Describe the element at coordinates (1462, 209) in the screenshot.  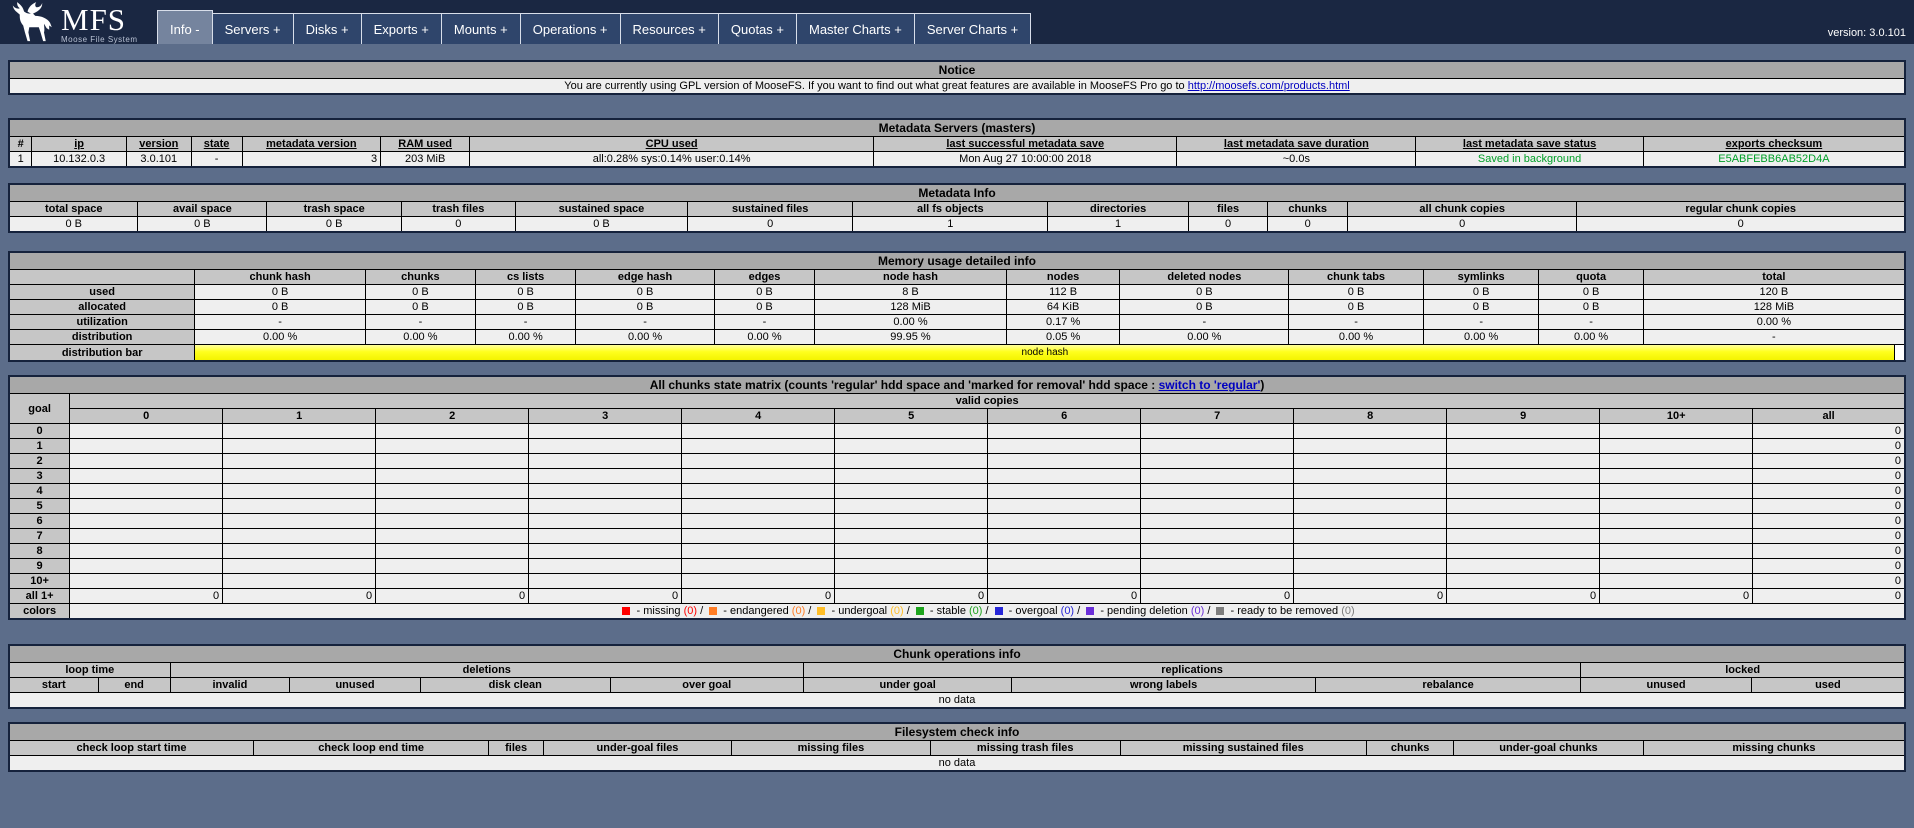
I see `metadata-info-column-header: all chunk copies` at that location.